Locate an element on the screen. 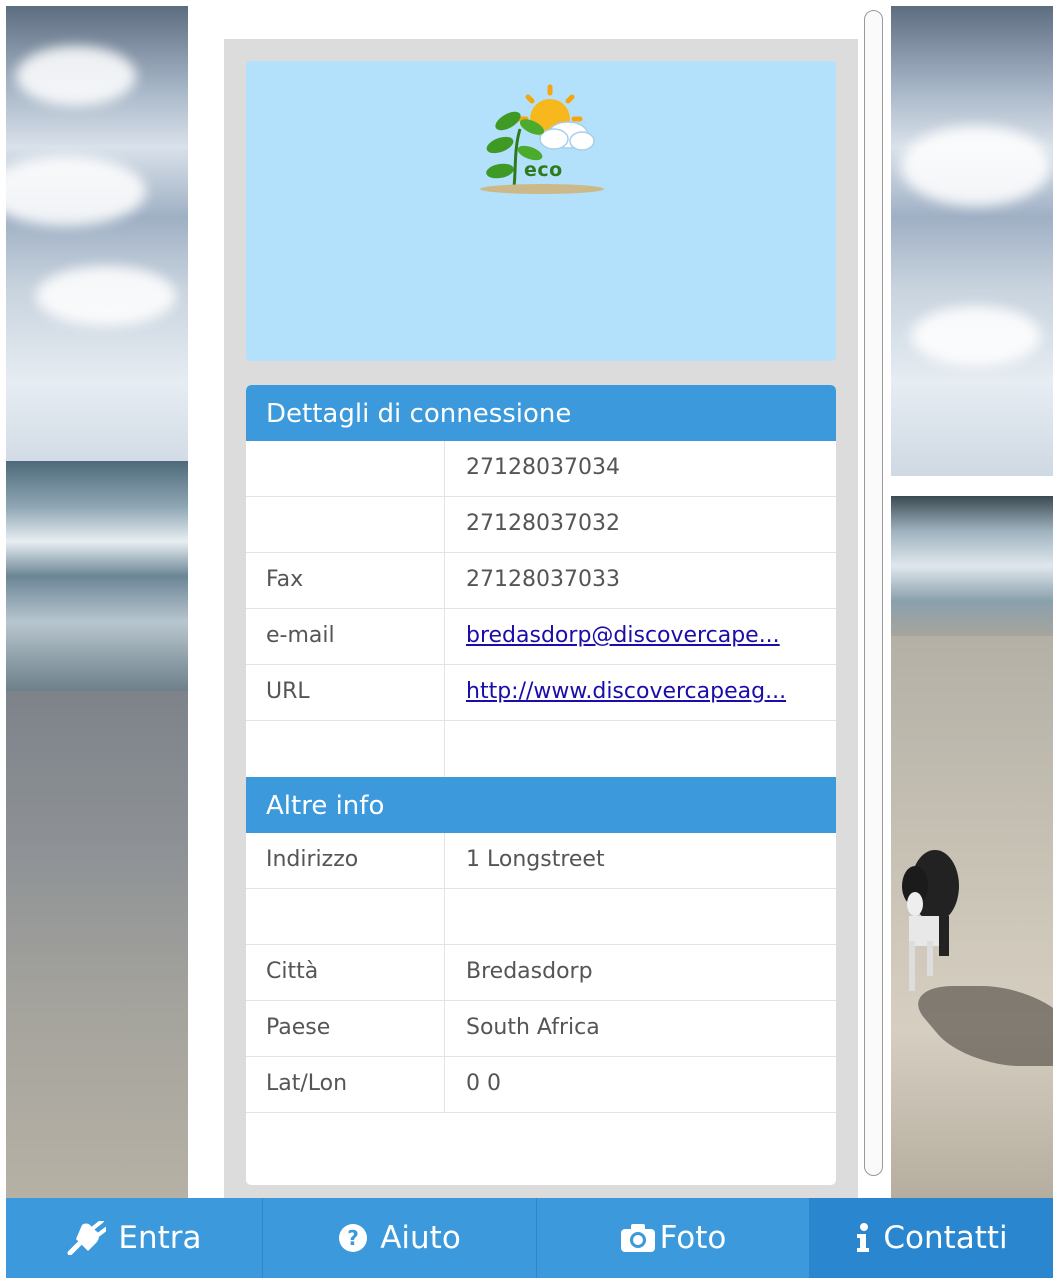 This screenshot has width=1053, height=1278. city-label: Città is located at coordinates (345, 972).